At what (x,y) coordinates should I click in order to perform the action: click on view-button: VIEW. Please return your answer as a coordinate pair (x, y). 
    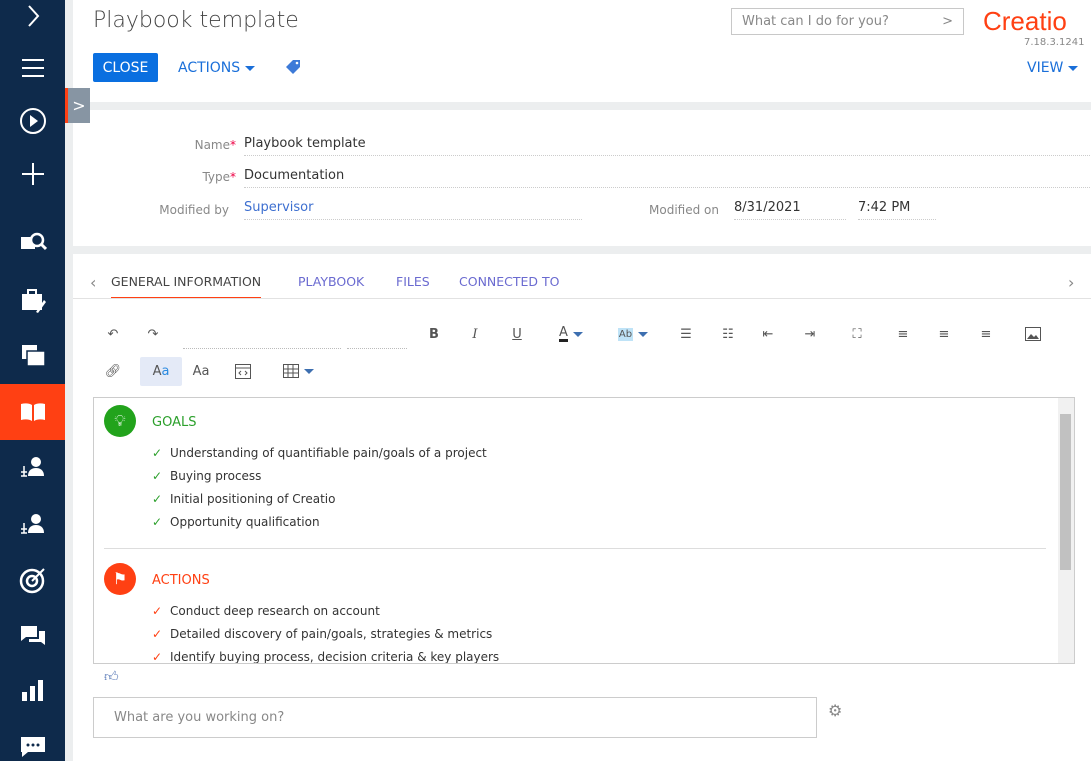
    Looking at the image, I should click on (1053, 68).